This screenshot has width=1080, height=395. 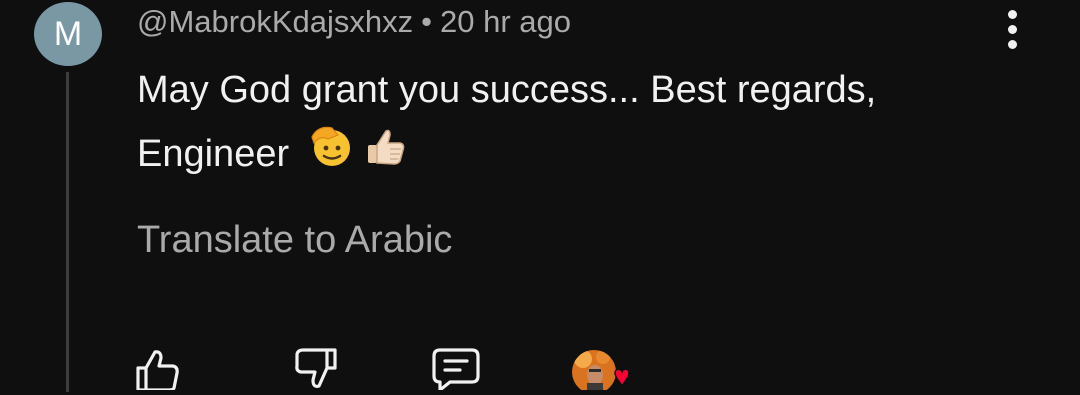 I want to click on dislike-button, so click(x=317, y=369).